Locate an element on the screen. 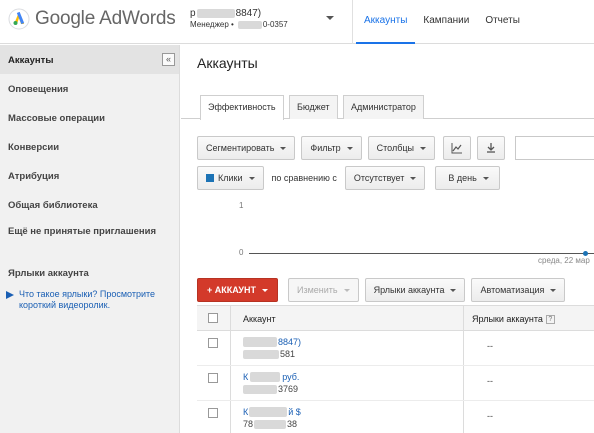 This screenshot has width=594, height=433. account-link: К руб. is located at coordinates (271, 377).